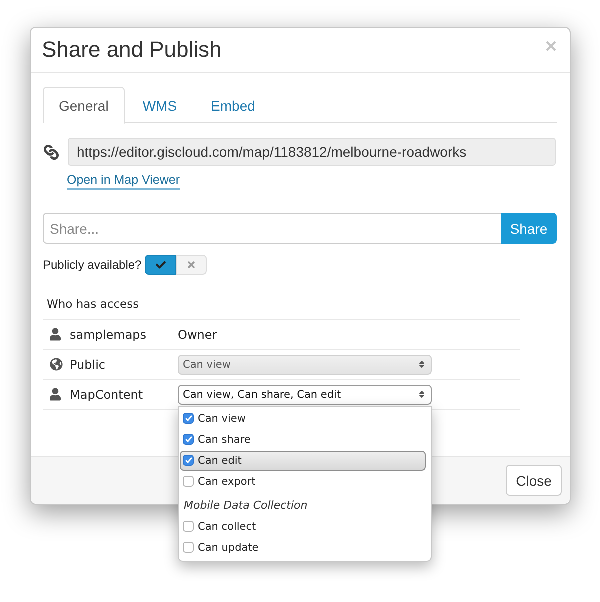  I want to click on yes-toggle-button, so click(160, 265).